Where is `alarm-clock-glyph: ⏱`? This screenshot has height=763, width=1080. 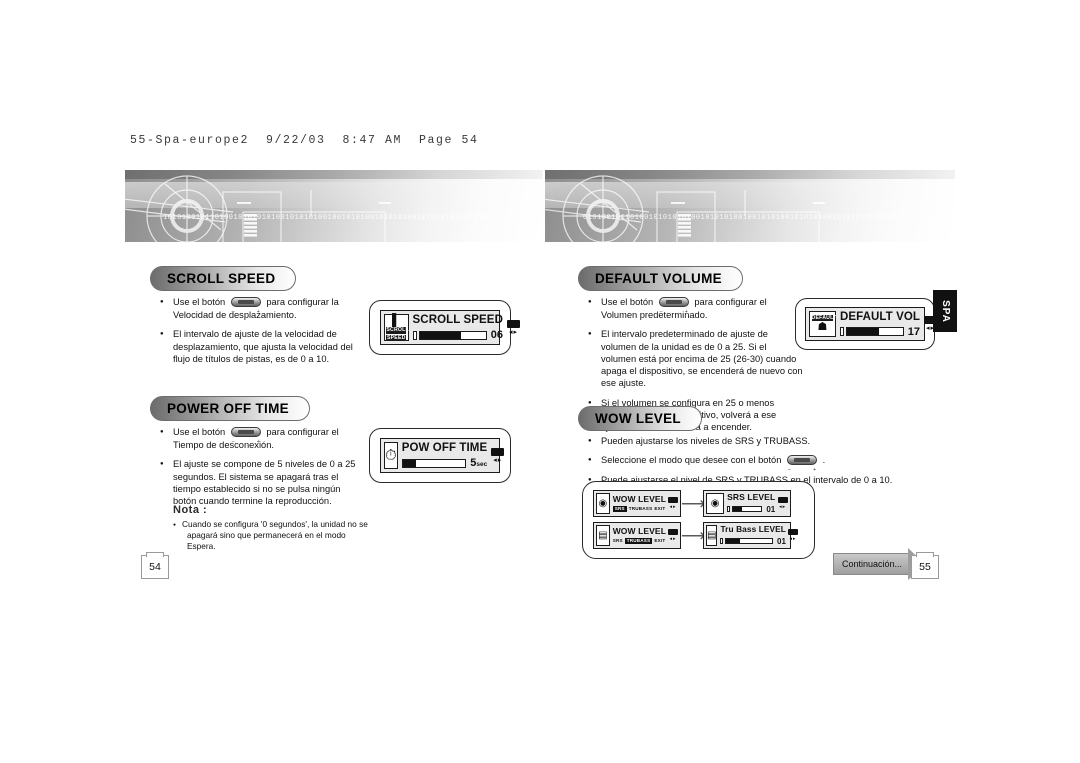
alarm-clock-glyph: ⏱ is located at coordinates (391, 455).